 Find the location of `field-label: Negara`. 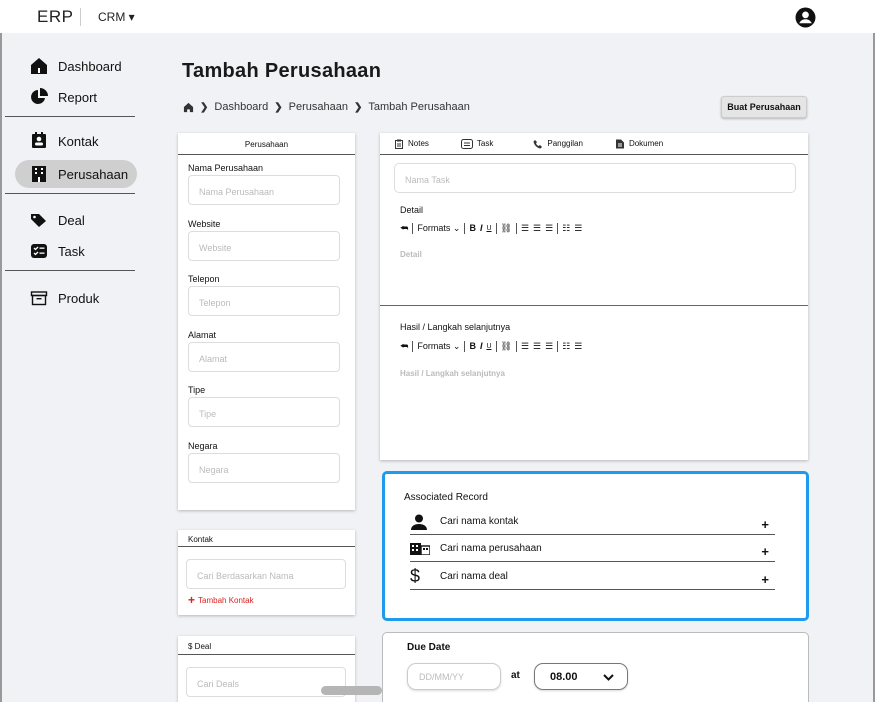

field-label: Negara is located at coordinates (203, 446).